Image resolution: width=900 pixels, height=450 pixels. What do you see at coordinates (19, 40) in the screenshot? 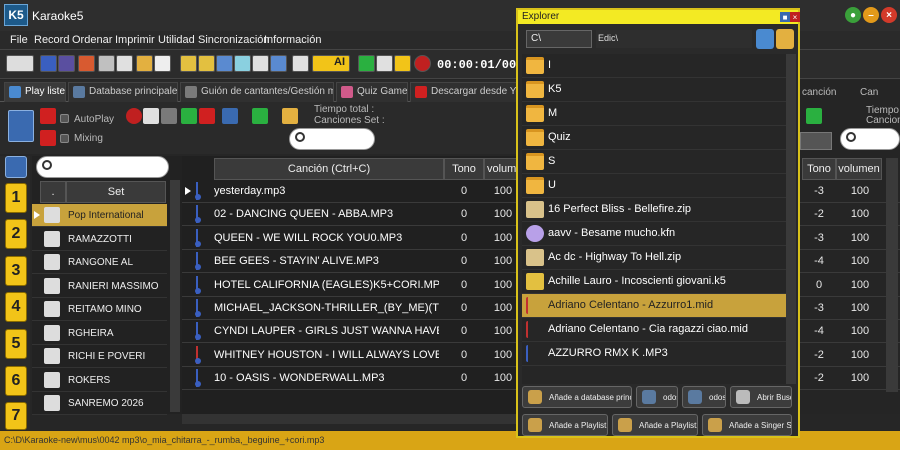
I see `menu-file: File` at bounding box center [19, 40].